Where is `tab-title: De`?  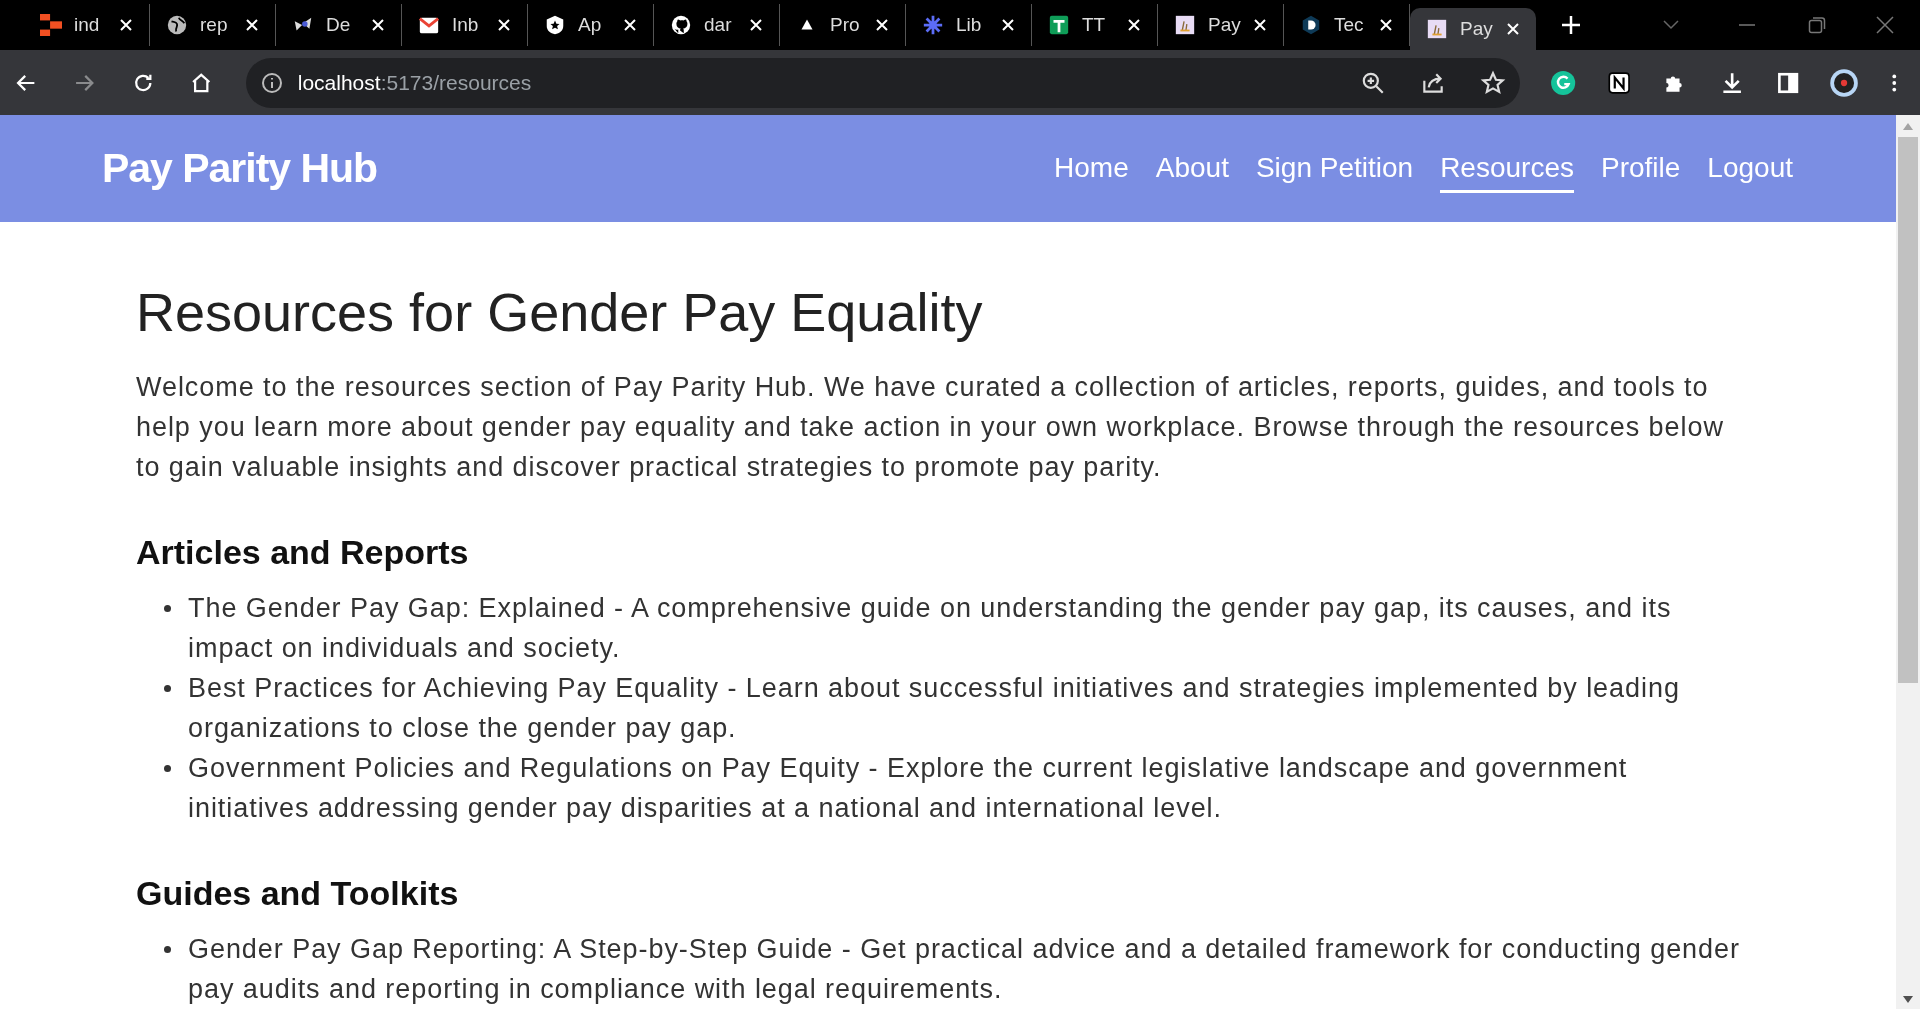 tab-title: De is located at coordinates (339, 24).